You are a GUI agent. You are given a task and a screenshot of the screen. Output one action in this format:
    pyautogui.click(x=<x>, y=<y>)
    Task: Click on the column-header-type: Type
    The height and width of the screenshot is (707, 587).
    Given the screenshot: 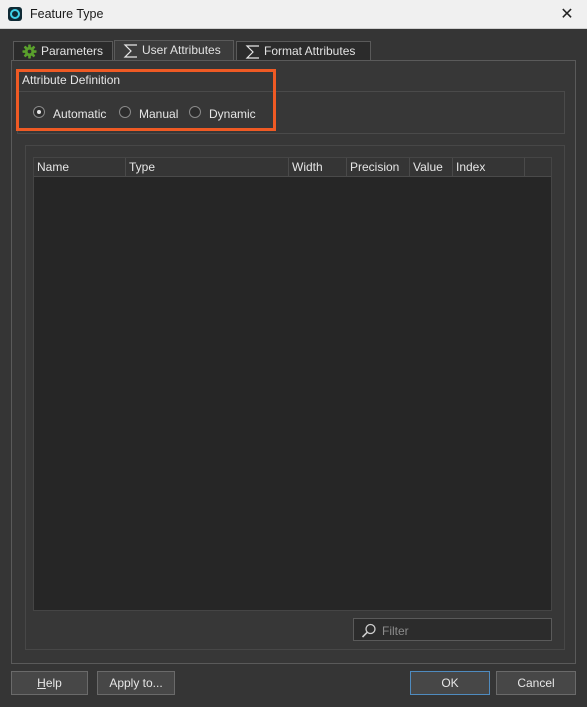 What is the action you would take?
    pyautogui.click(x=207, y=167)
    